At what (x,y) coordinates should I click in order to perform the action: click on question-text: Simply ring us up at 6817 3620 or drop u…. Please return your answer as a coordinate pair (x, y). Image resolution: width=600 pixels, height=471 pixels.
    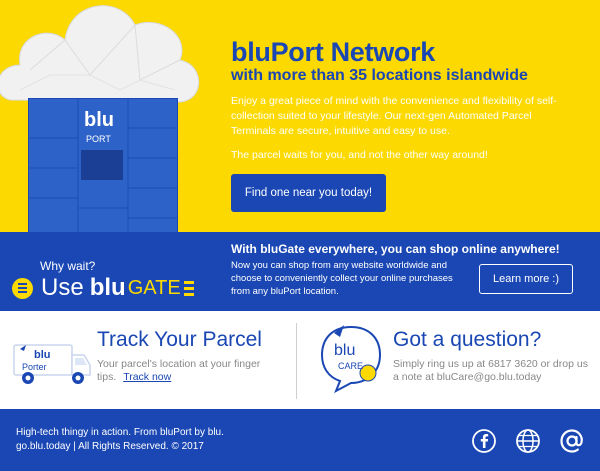
    Looking at the image, I should click on (490, 370).